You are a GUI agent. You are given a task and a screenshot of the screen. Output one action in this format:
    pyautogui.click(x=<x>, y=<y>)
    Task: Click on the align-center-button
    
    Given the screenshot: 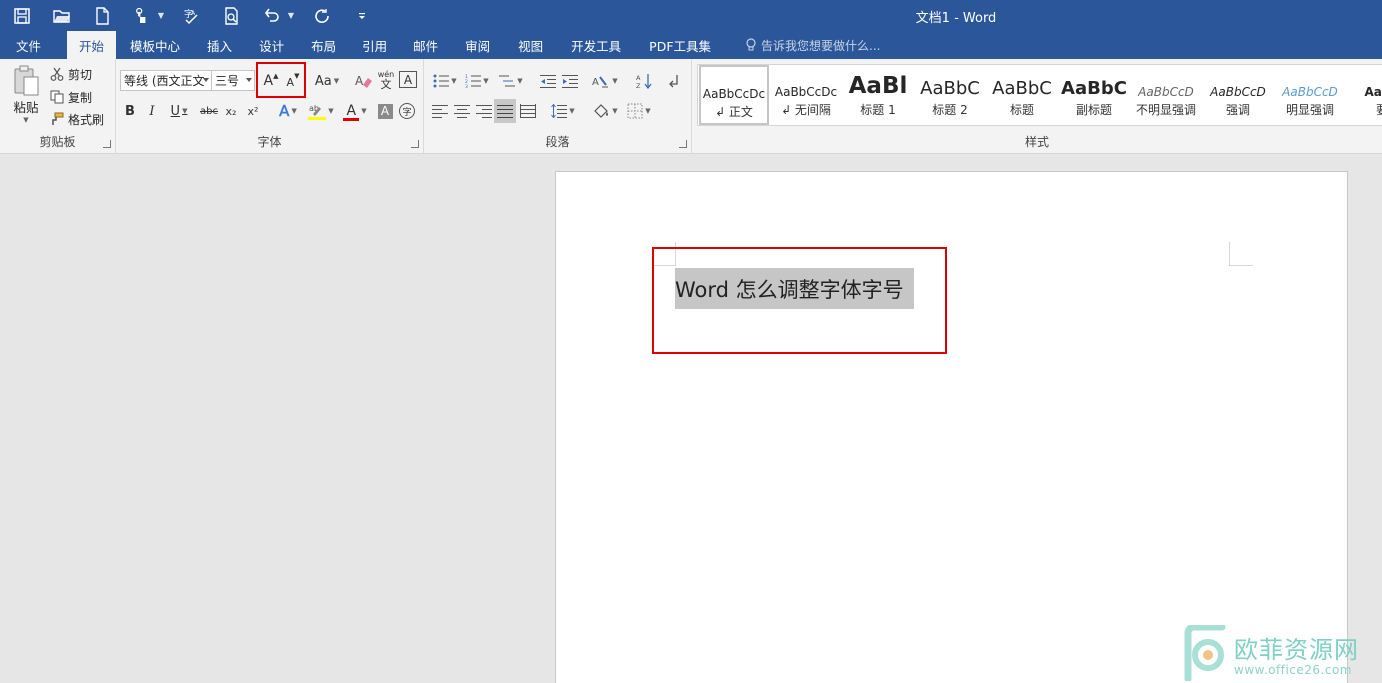 What is the action you would take?
    pyautogui.click(x=462, y=111)
    